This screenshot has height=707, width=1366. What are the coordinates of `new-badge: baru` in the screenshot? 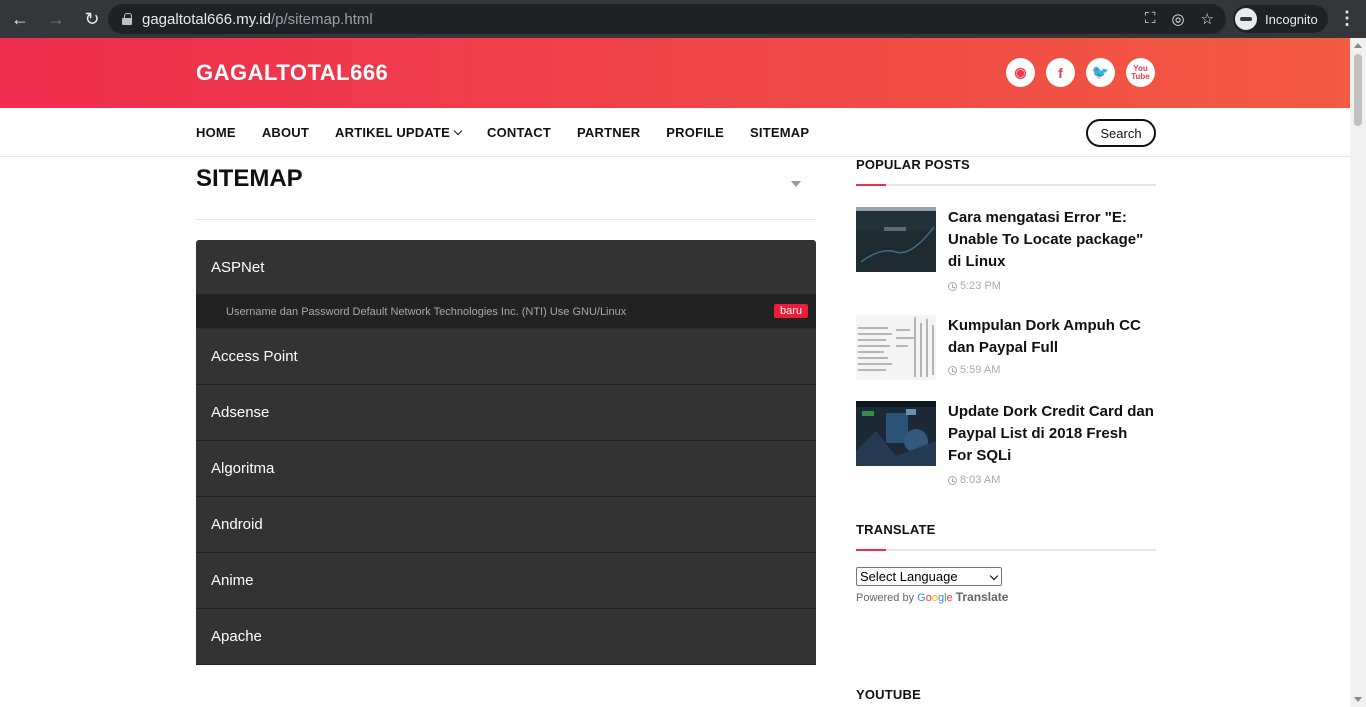 It's located at (790, 311).